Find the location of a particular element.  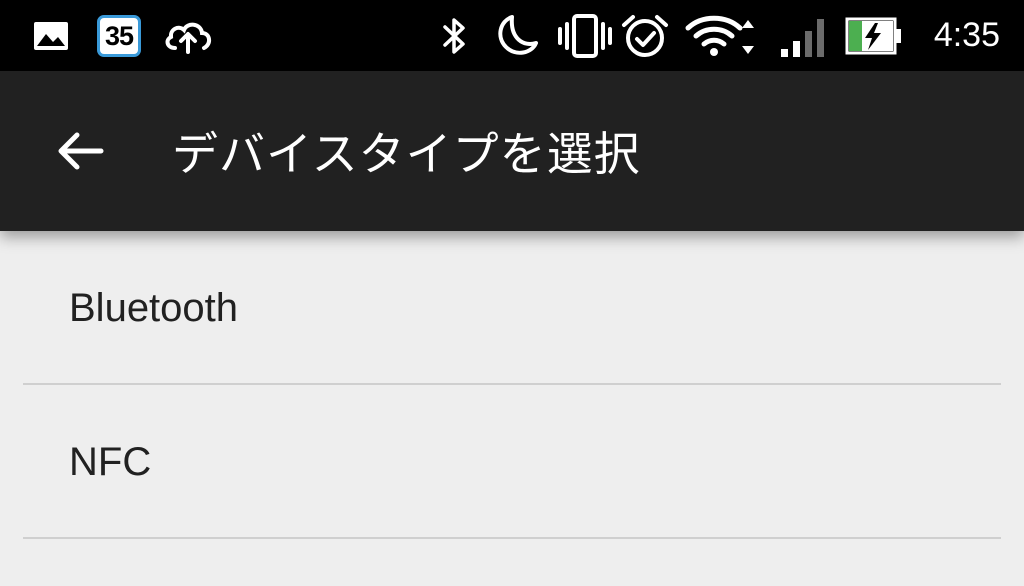

list-item-label: Bluetooth is located at coordinates (154, 307).